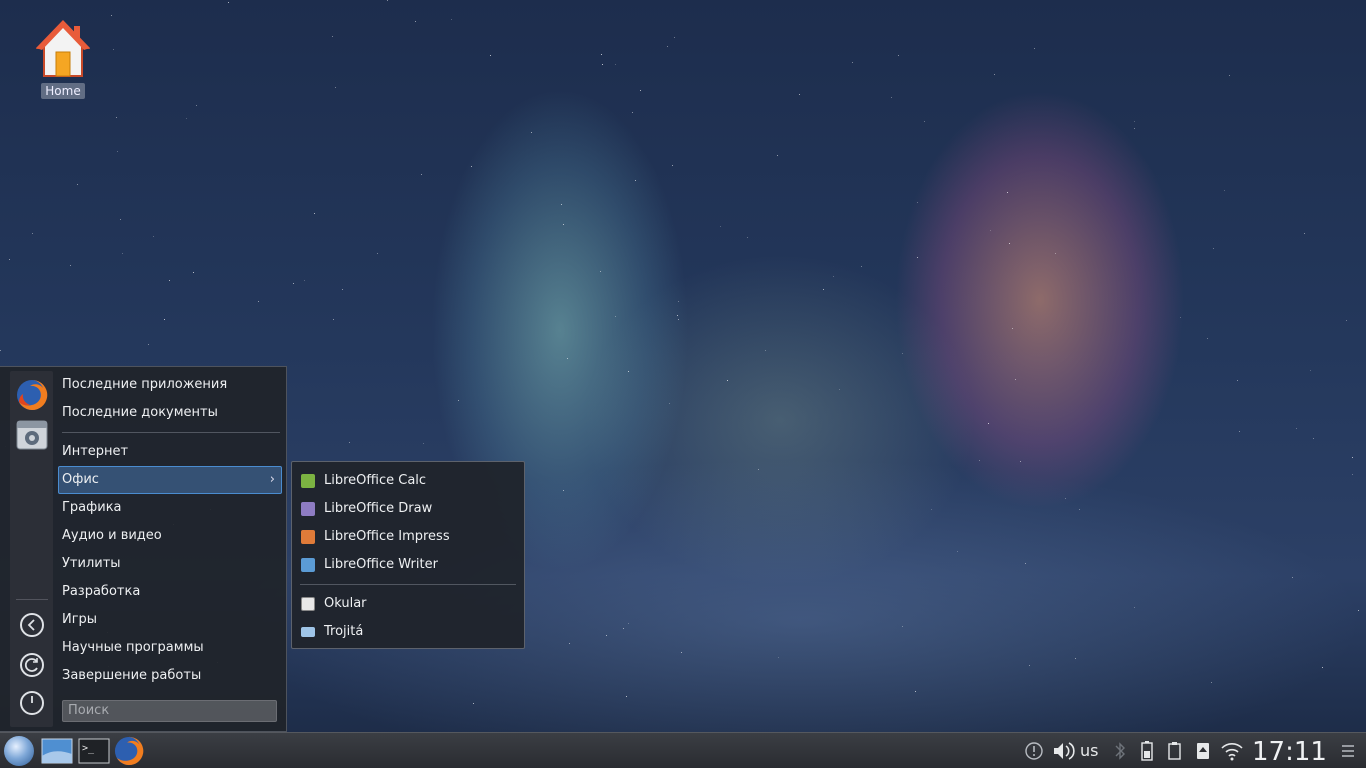 The image size is (1366, 768). What do you see at coordinates (1147, 750) in the screenshot?
I see `battery-icon` at bounding box center [1147, 750].